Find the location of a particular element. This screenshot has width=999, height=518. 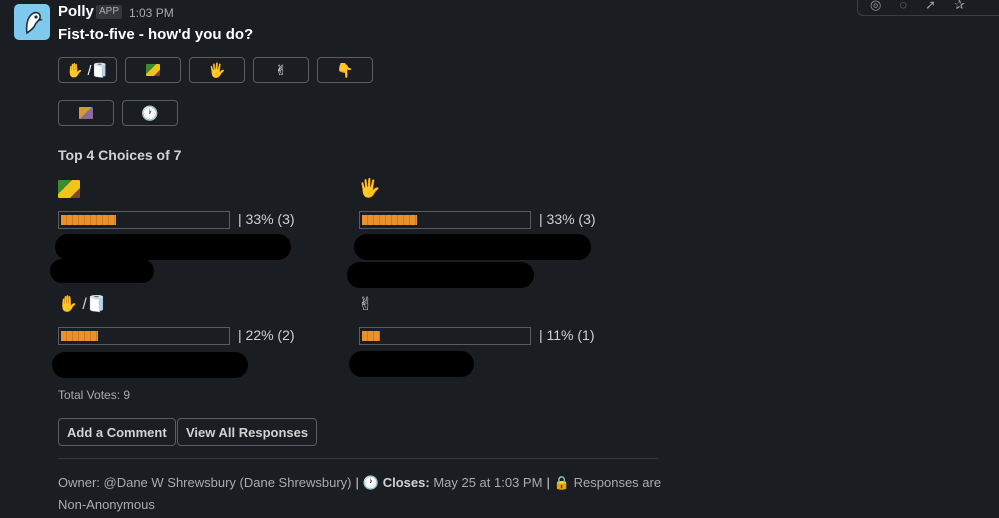

parrot-logo-icon is located at coordinates (34, 23).